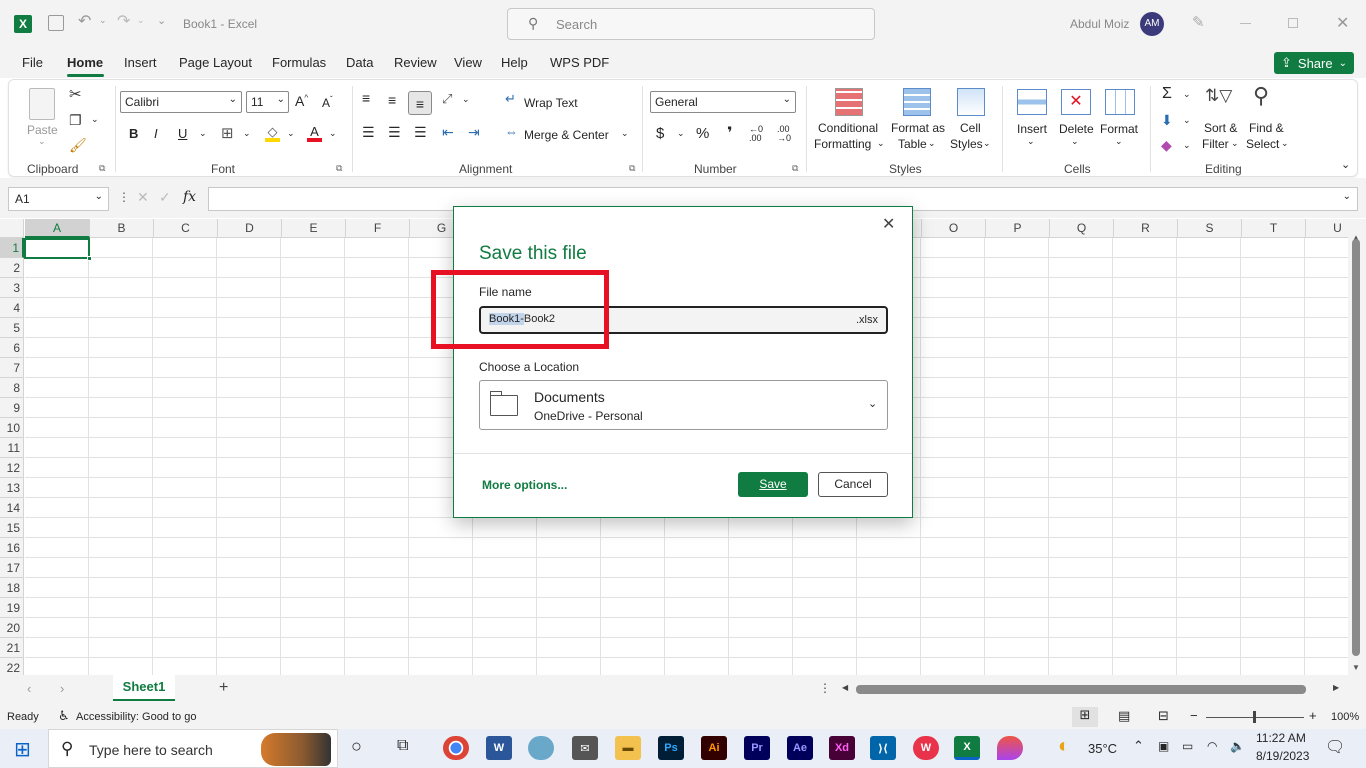  What do you see at coordinates (12, 608) in the screenshot?
I see `row-header-19: 19` at bounding box center [12, 608].